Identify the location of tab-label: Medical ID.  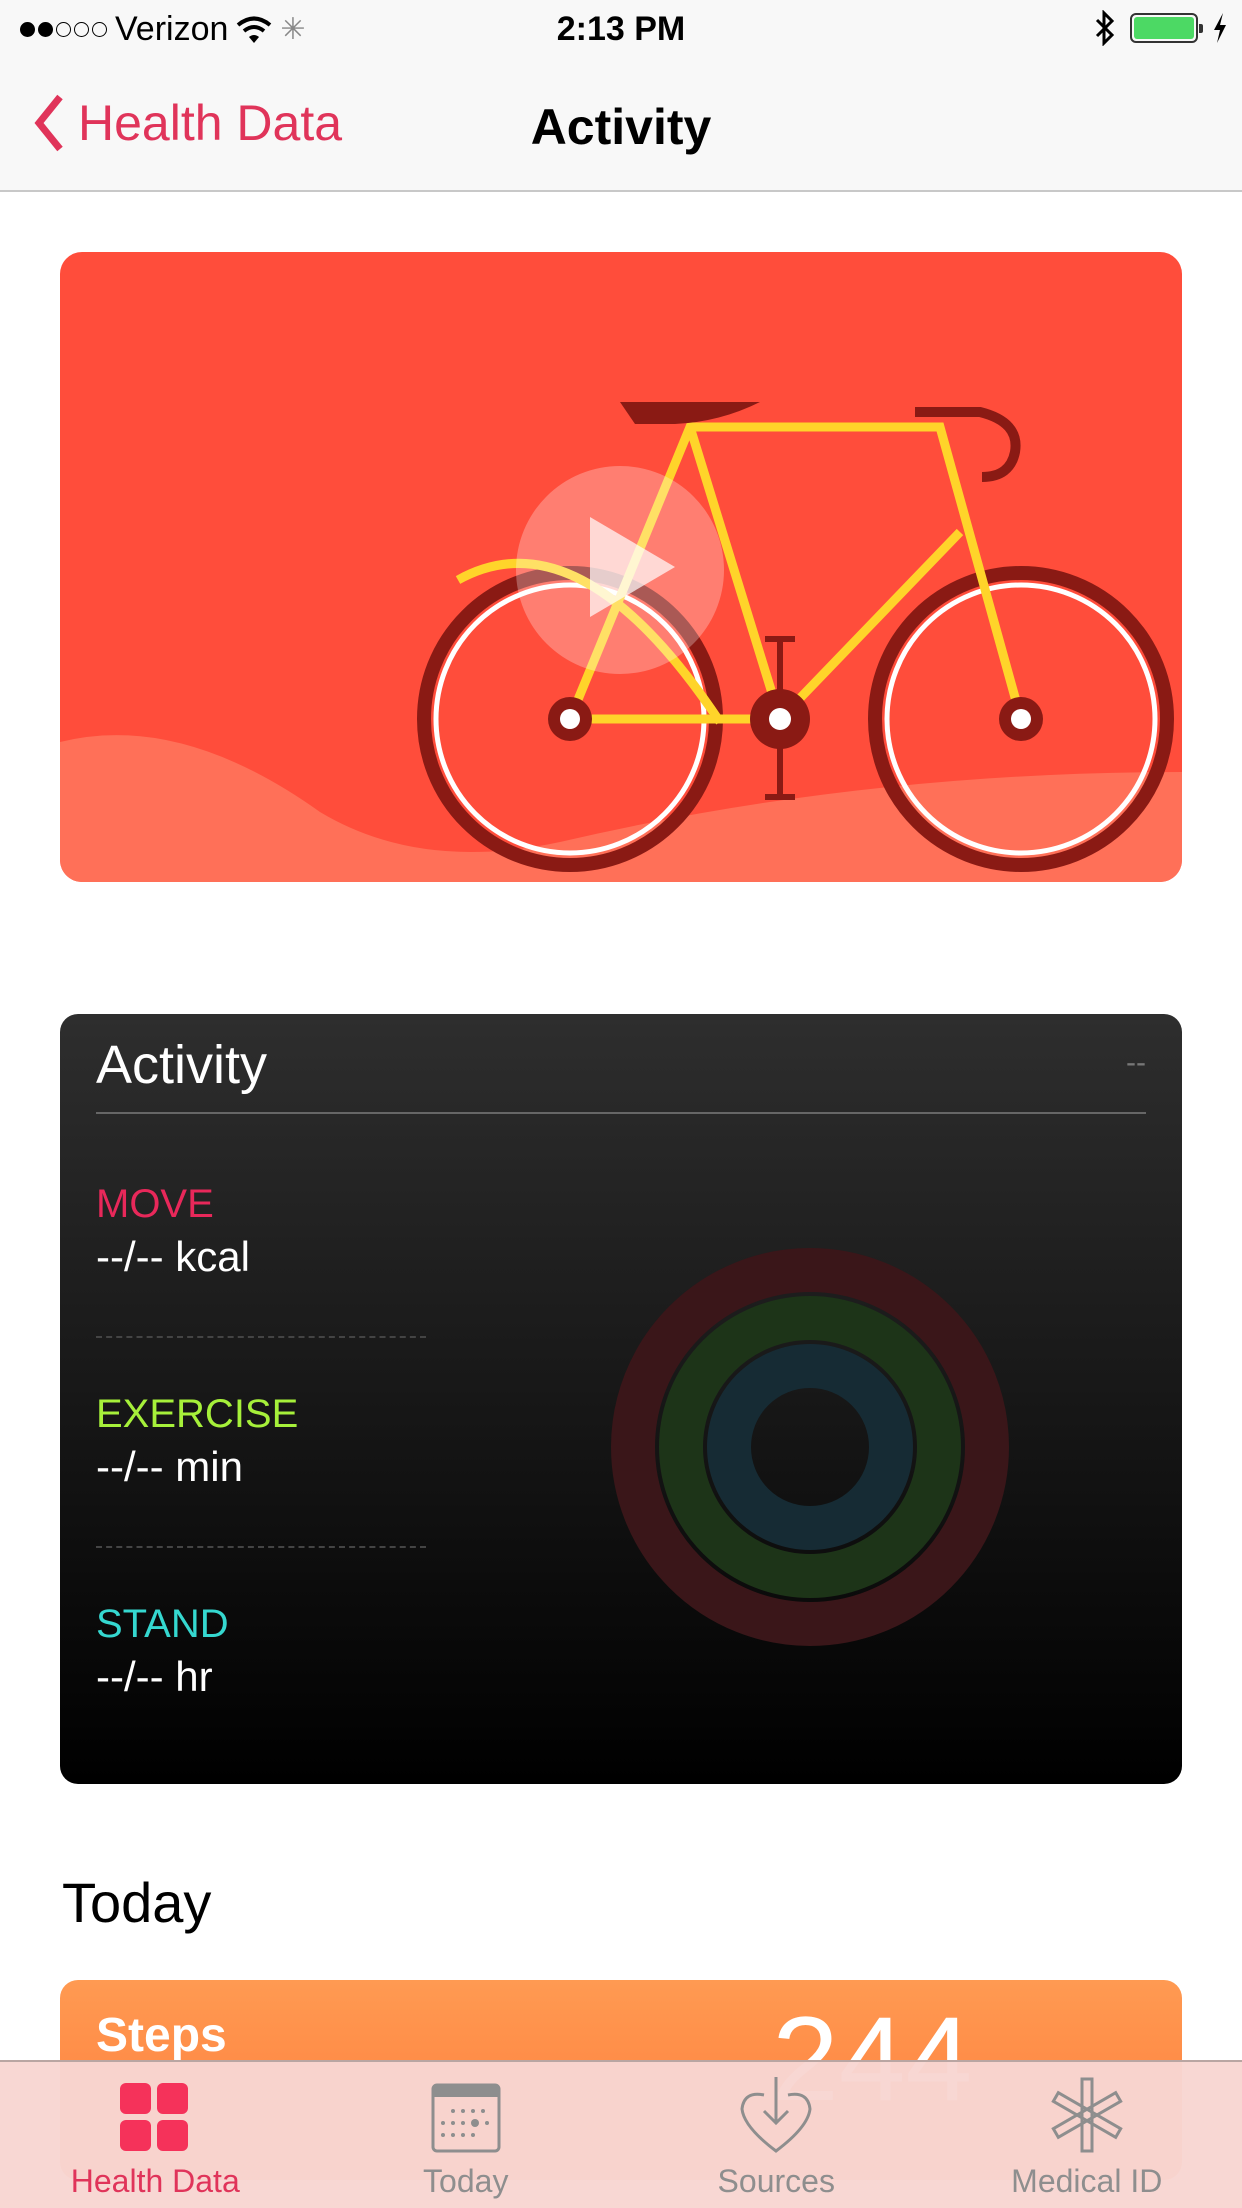
(1087, 2181).